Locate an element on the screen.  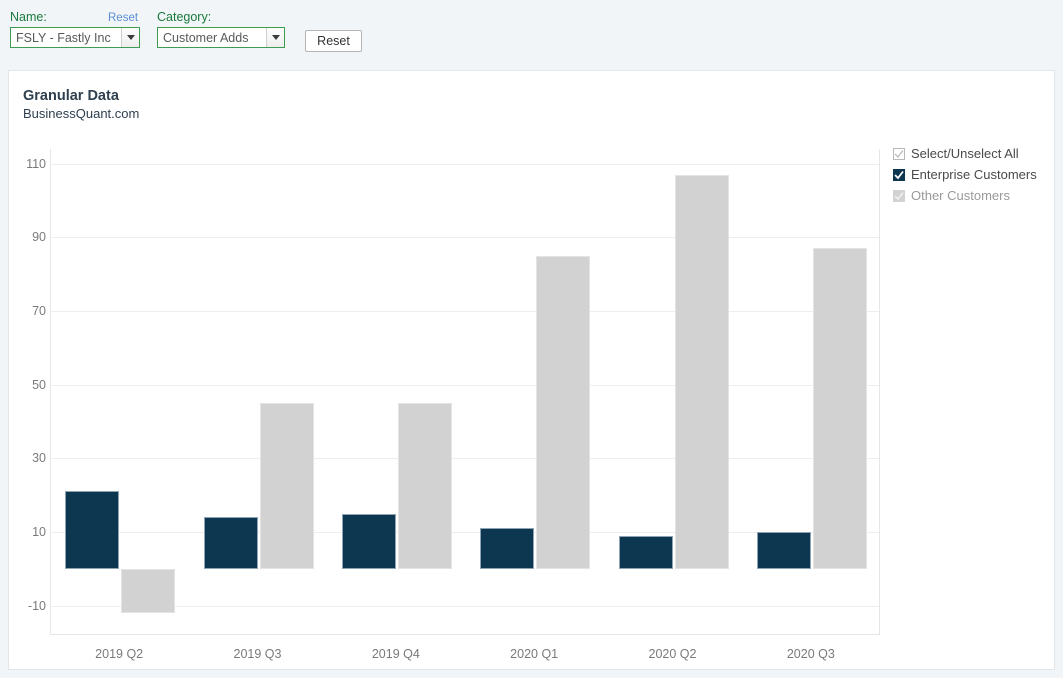
legend-item-label: Select/Unselect All is located at coordinates (965, 153).